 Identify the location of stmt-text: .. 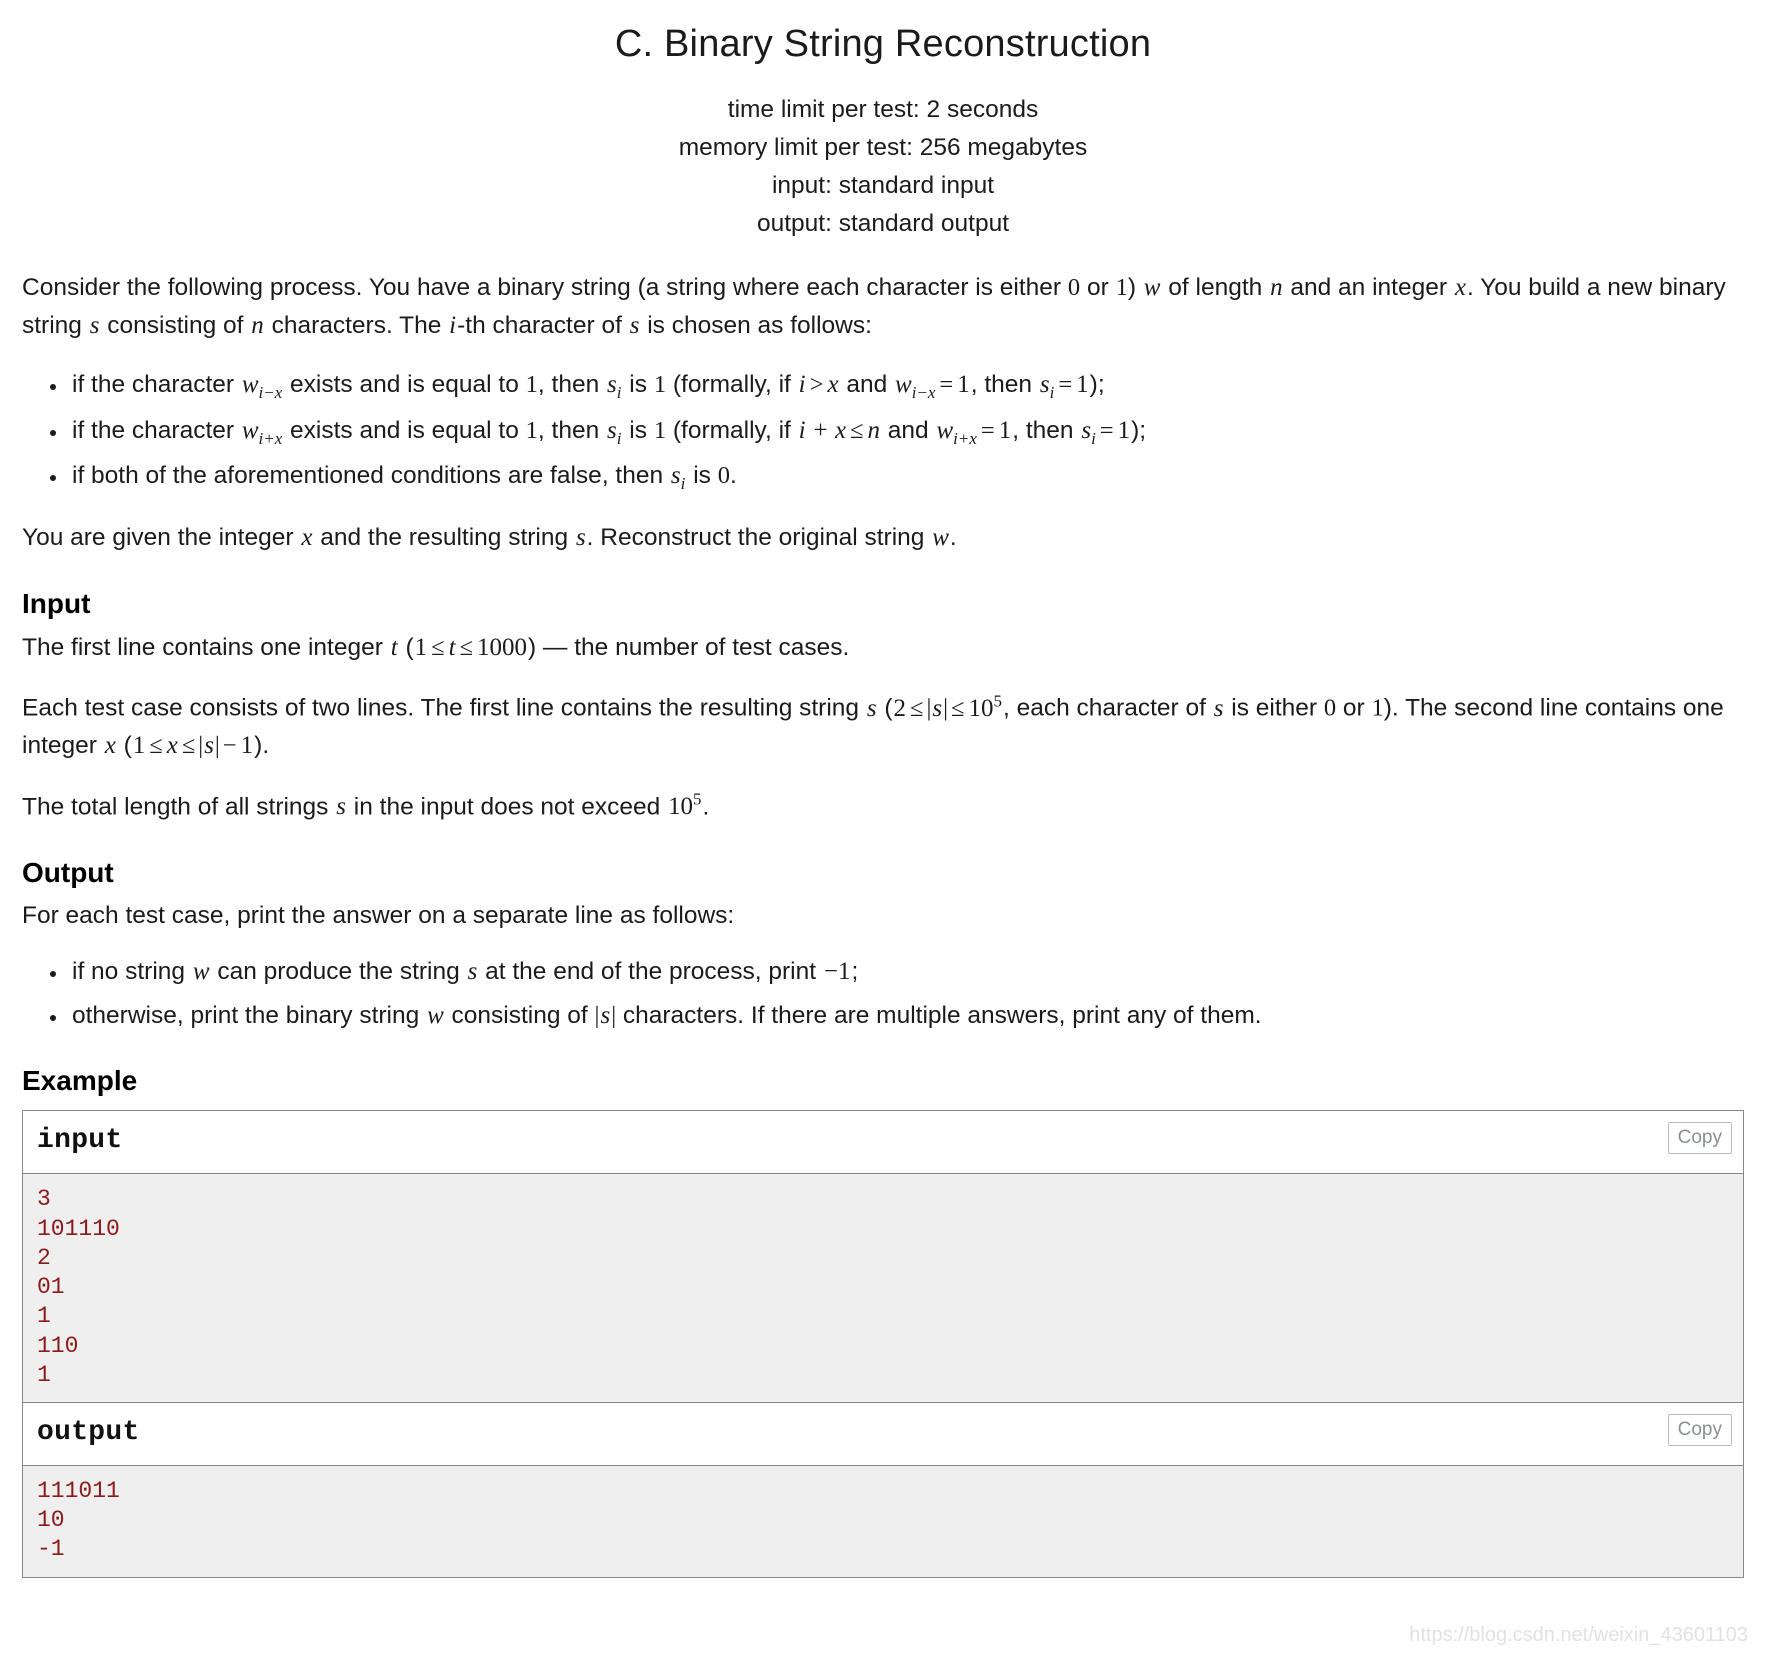
(953, 537).